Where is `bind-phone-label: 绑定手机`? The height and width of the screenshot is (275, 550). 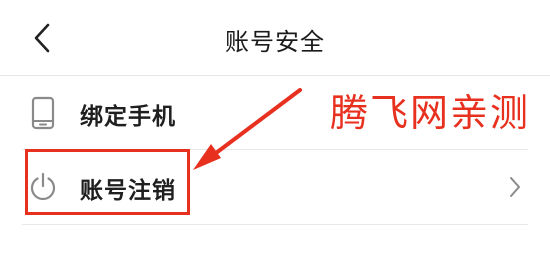 bind-phone-label: 绑定手机 is located at coordinates (128, 117).